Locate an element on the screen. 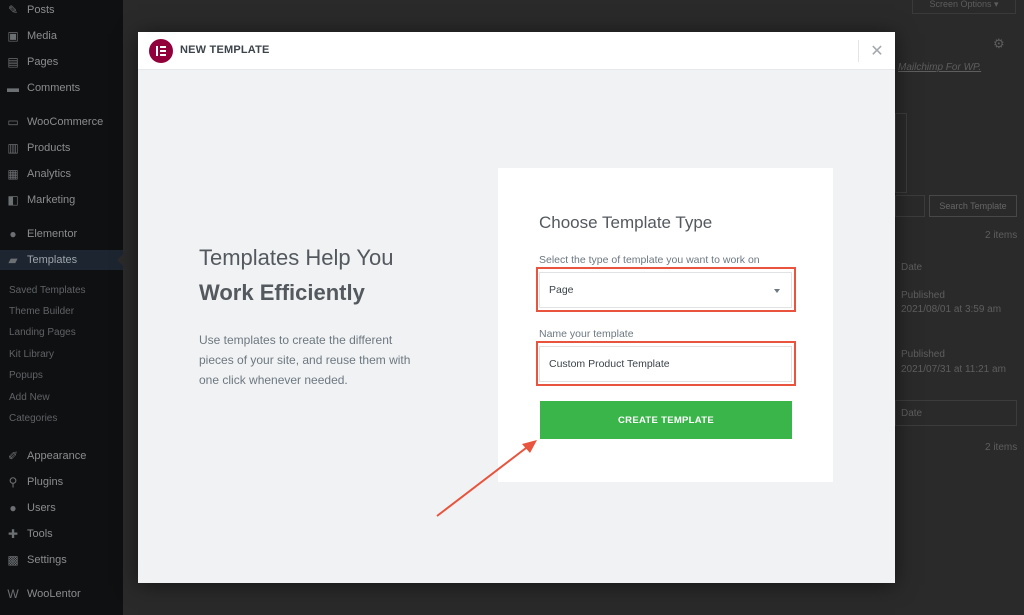 Image resolution: width=1024 pixels, height=615 pixels. wp-submenu-add-new: Add New is located at coordinates (29, 397).